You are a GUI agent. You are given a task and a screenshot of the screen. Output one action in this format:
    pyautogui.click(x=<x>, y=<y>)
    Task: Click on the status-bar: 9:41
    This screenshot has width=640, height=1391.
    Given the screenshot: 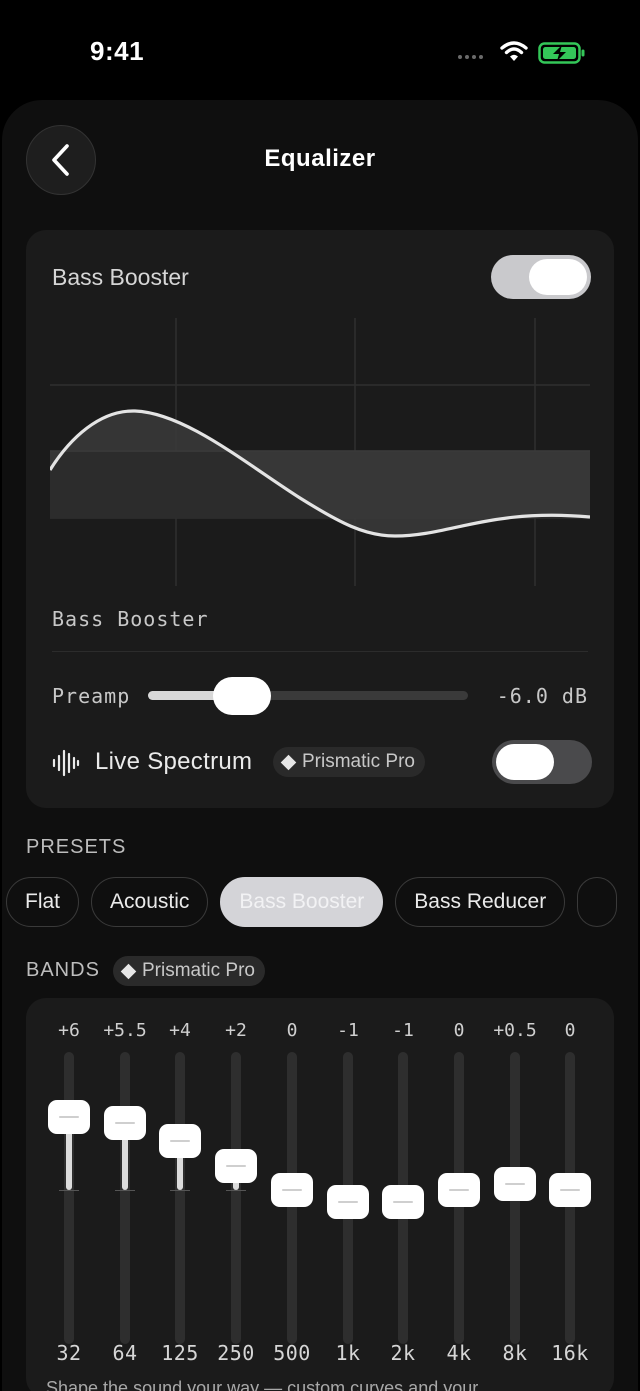 What is the action you would take?
    pyautogui.click(x=320, y=50)
    